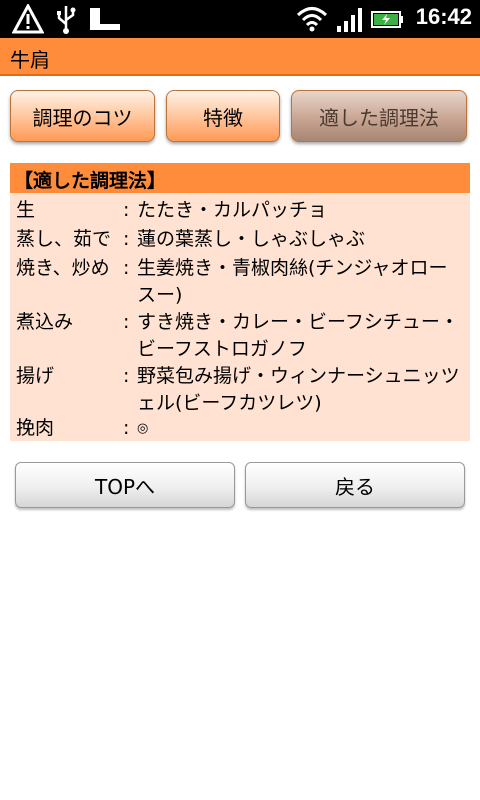  Describe the element at coordinates (30, 60) in the screenshot. I see `page-title: 牛肩` at that location.